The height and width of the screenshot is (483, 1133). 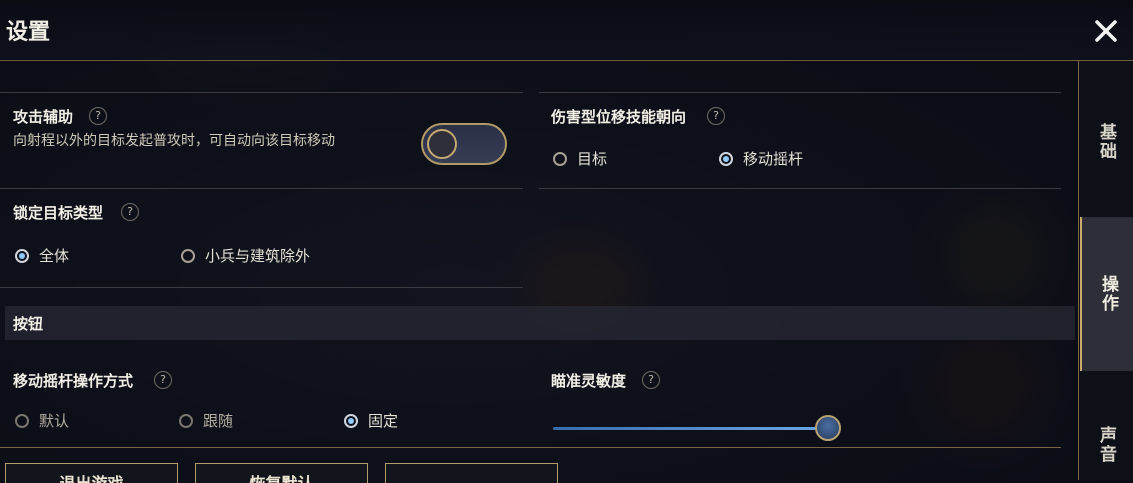 I want to click on bottom-button, so click(x=471, y=473).